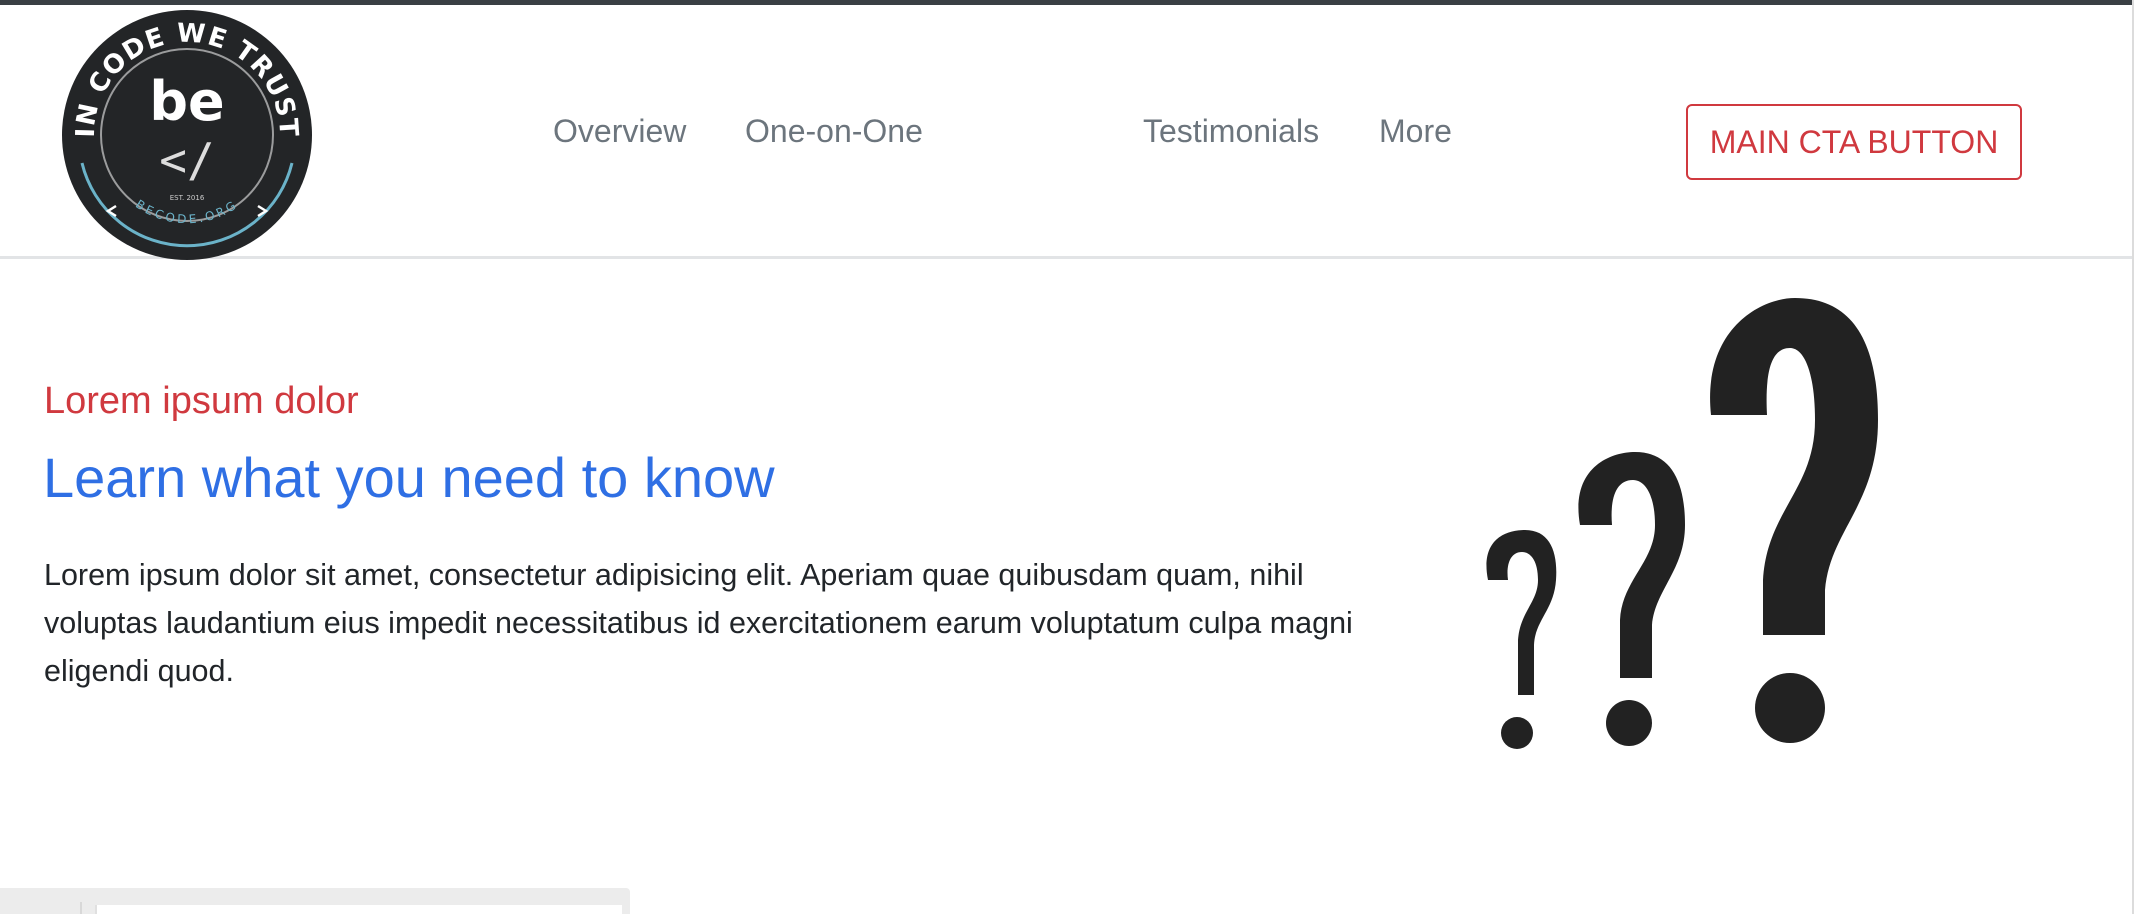 The image size is (2134, 914). I want to click on hero-title: Learn what you need to know, so click(409, 477).